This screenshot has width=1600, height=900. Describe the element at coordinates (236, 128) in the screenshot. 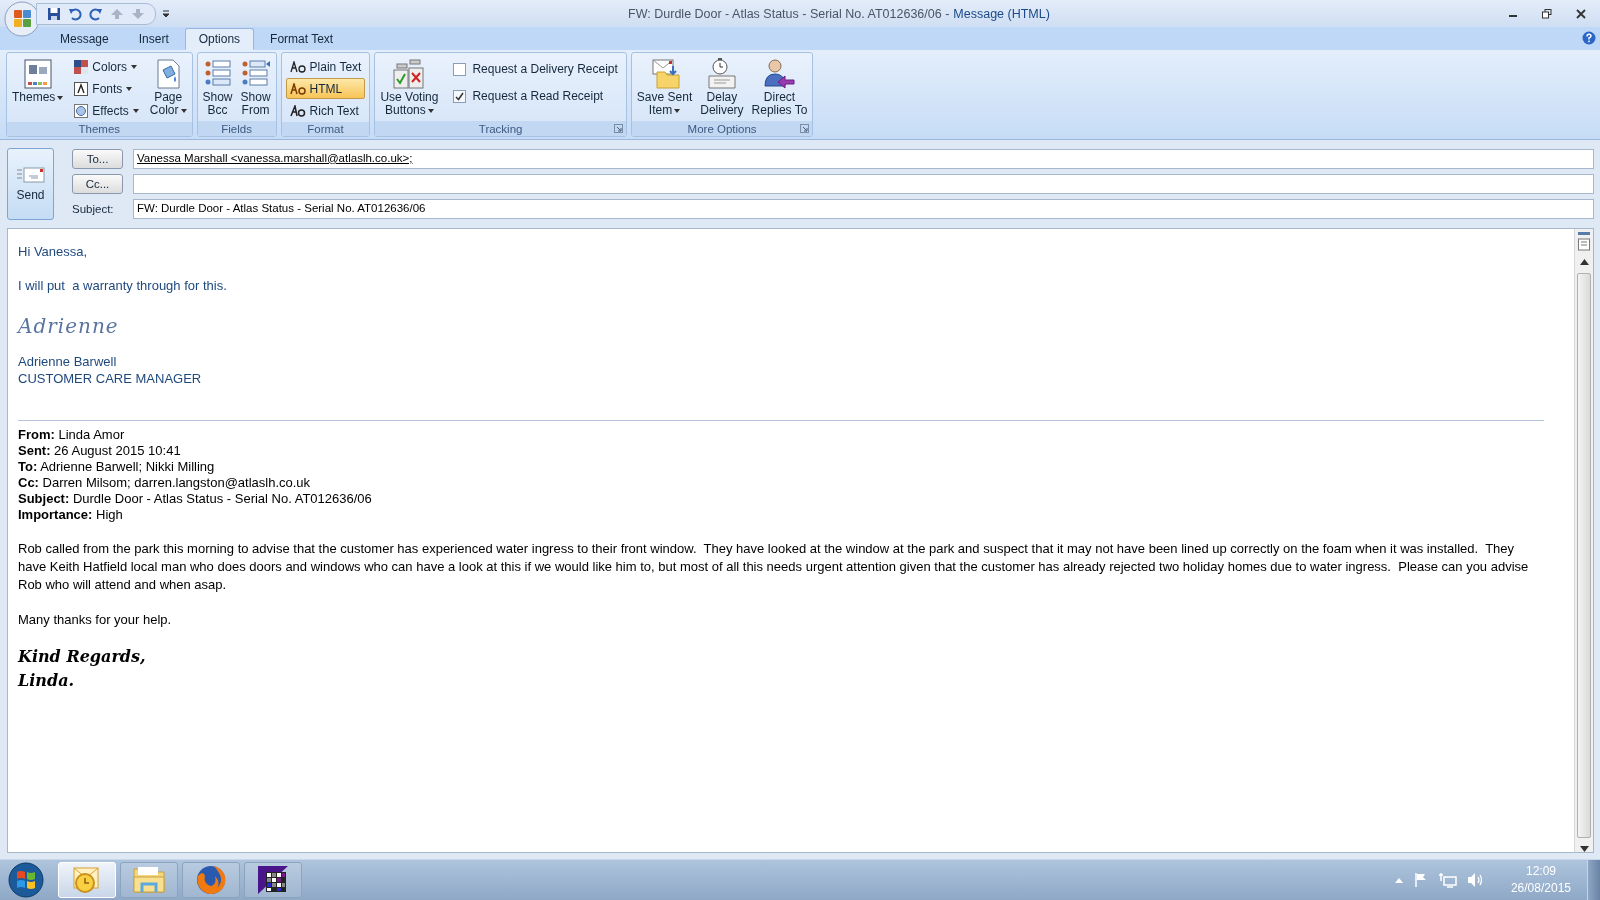

I see `group-label: Fields` at that location.